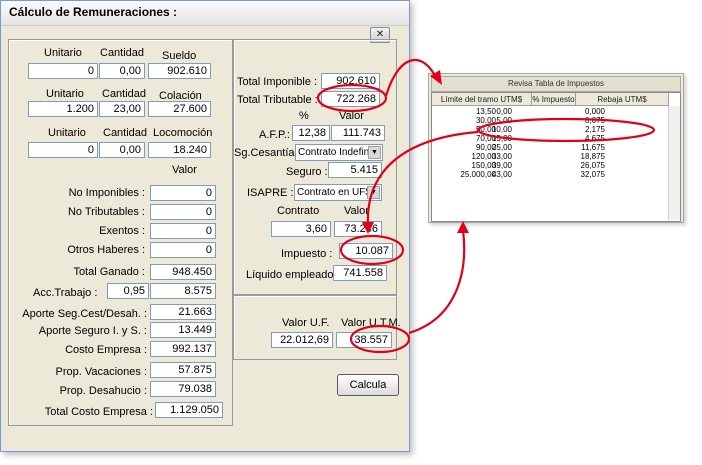  What do you see at coordinates (501, 129) in the screenshot?
I see `tax-cell: 10,00` at bounding box center [501, 129].